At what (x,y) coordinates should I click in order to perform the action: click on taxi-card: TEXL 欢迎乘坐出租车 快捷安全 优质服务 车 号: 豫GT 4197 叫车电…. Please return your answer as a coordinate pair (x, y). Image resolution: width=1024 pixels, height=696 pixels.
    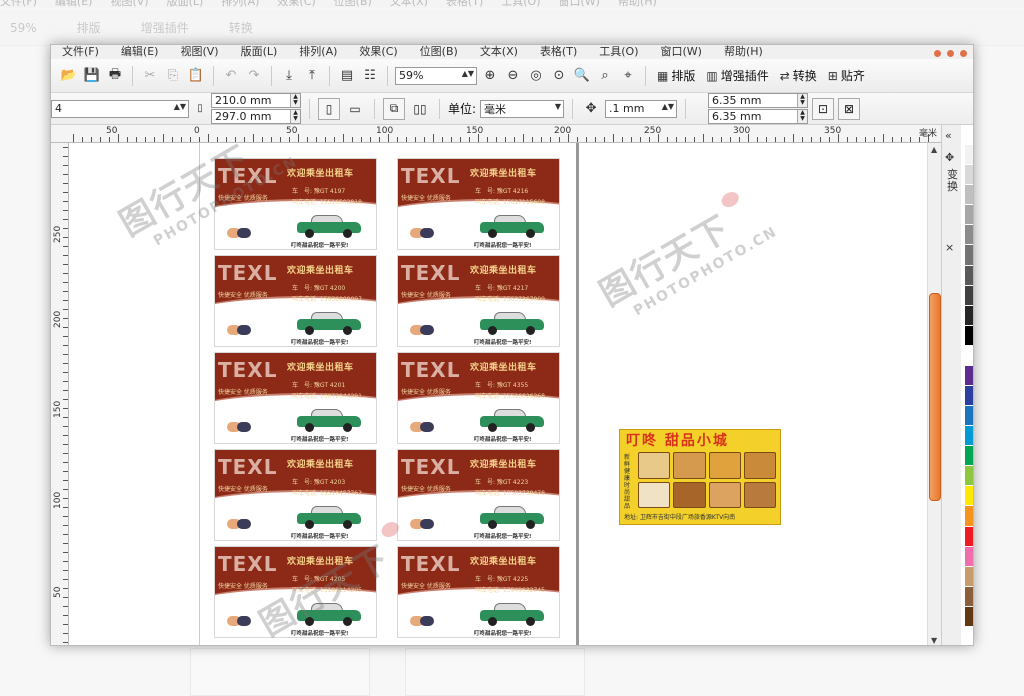
    Looking at the image, I should click on (295, 204).